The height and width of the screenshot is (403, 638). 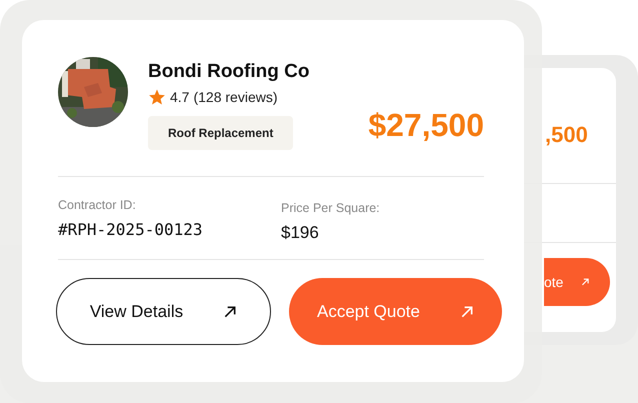 What do you see at coordinates (300, 233) in the screenshot?
I see `detail-value: $196` at bounding box center [300, 233].